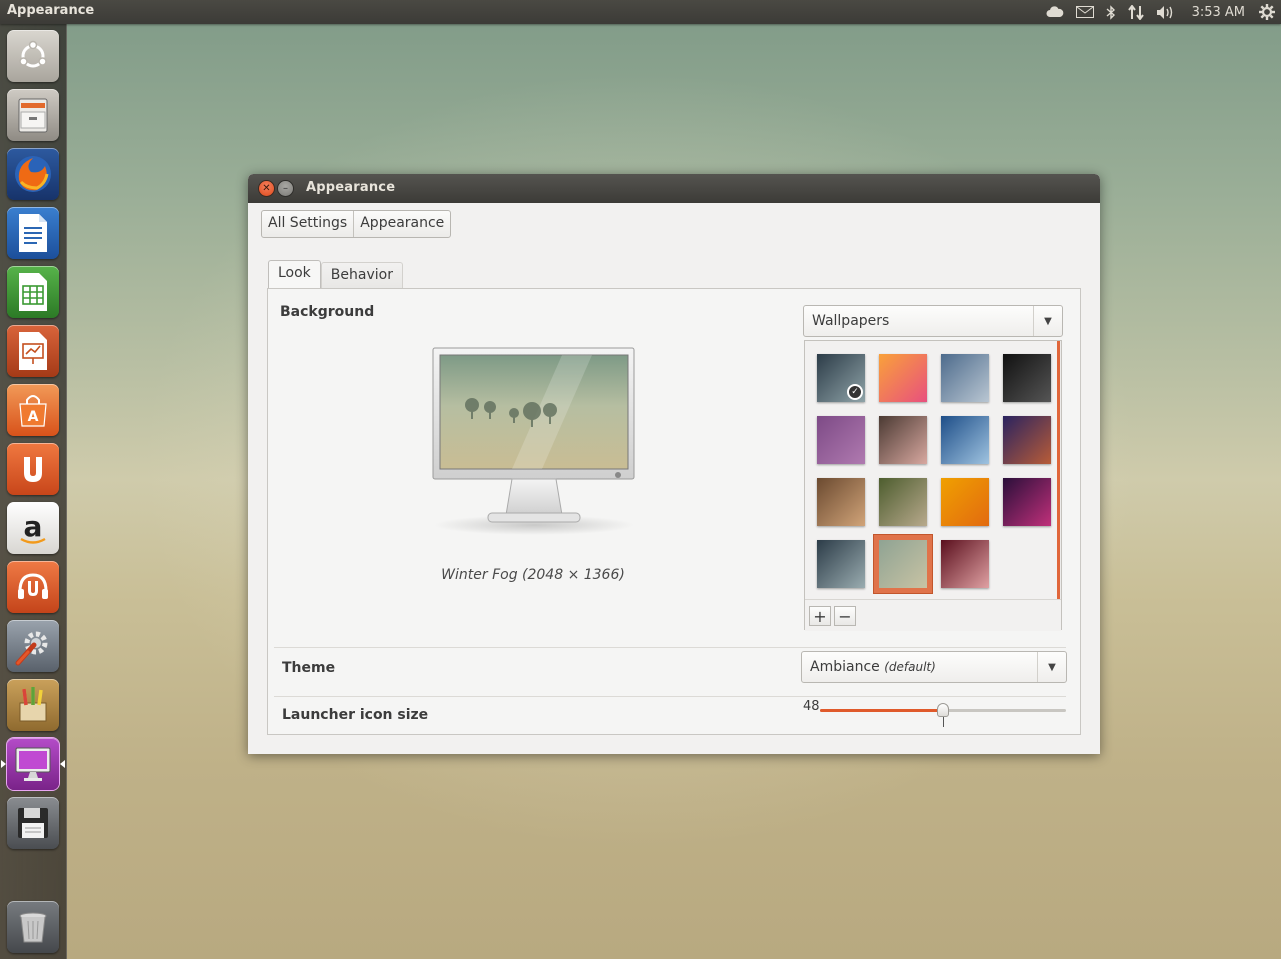  I want to click on ubuntu-logo-icon, so click(33, 54).